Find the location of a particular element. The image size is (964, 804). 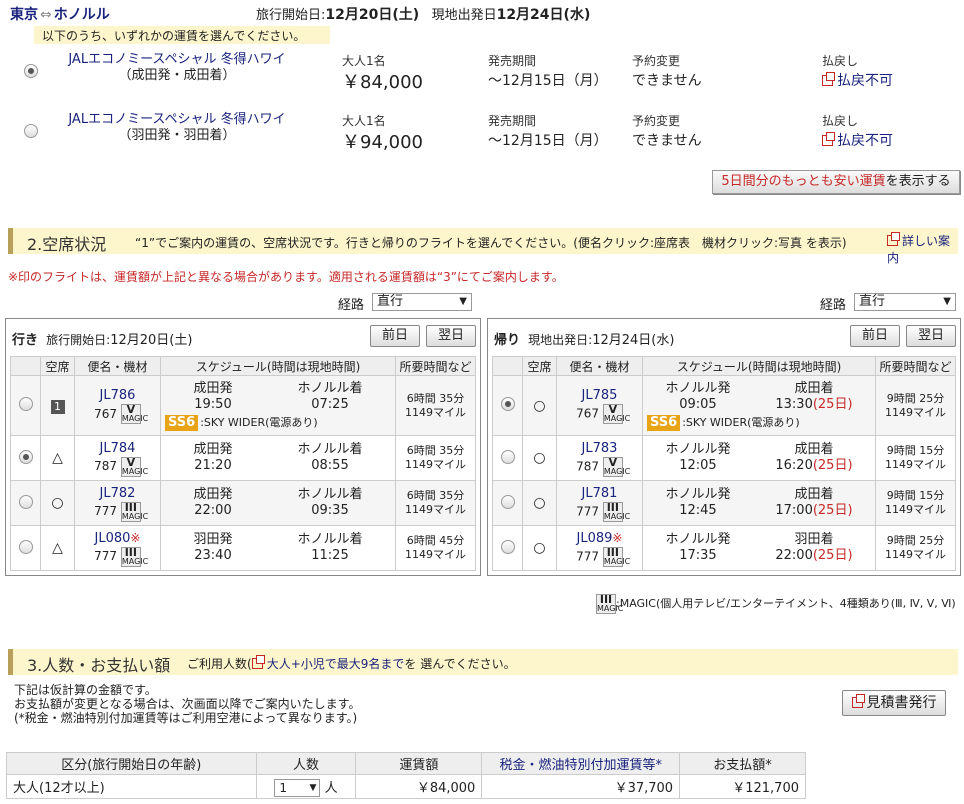

price-header-category: 区分(旅行開始日の年齢) is located at coordinates (131, 763).